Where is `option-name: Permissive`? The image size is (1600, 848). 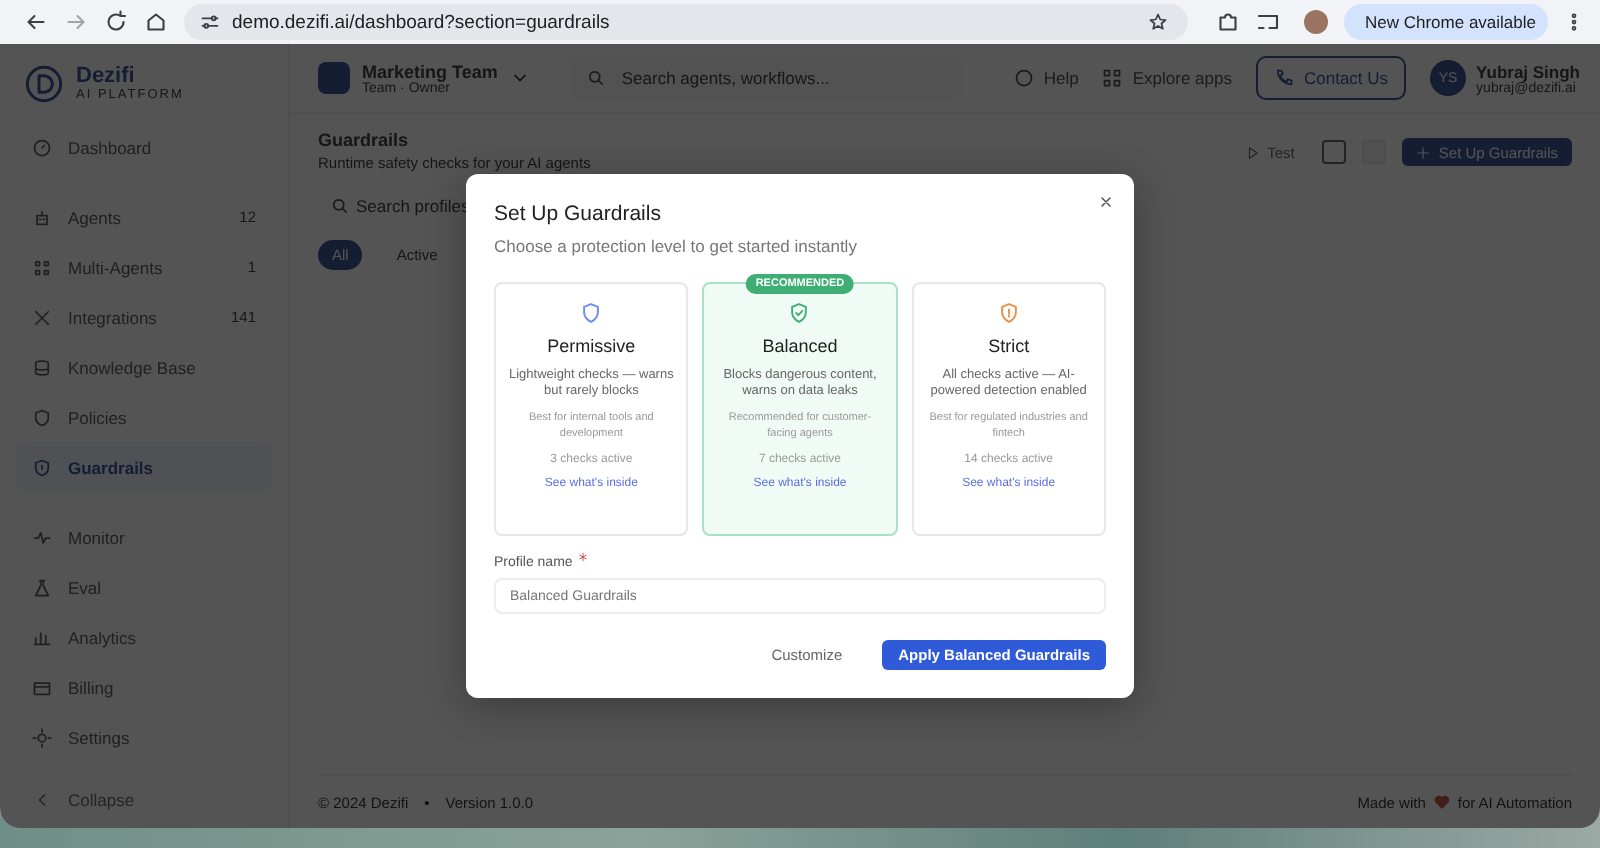
option-name: Permissive is located at coordinates (591, 346).